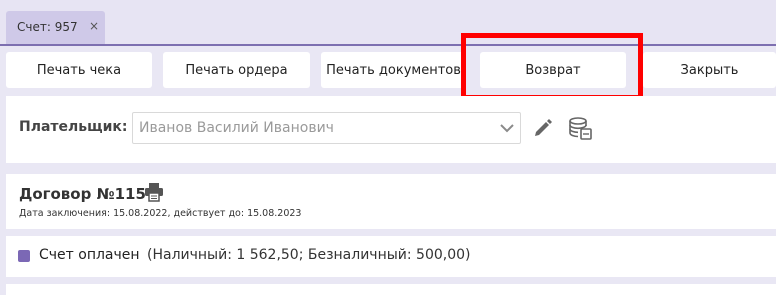  Describe the element at coordinates (553, 70) in the screenshot. I see `return-button: Возврат` at that location.